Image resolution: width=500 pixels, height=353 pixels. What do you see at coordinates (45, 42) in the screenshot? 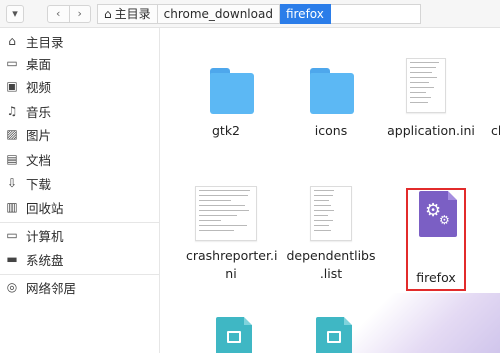
I see `sidebar-item-label: 主目录` at bounding box center [45, 42].